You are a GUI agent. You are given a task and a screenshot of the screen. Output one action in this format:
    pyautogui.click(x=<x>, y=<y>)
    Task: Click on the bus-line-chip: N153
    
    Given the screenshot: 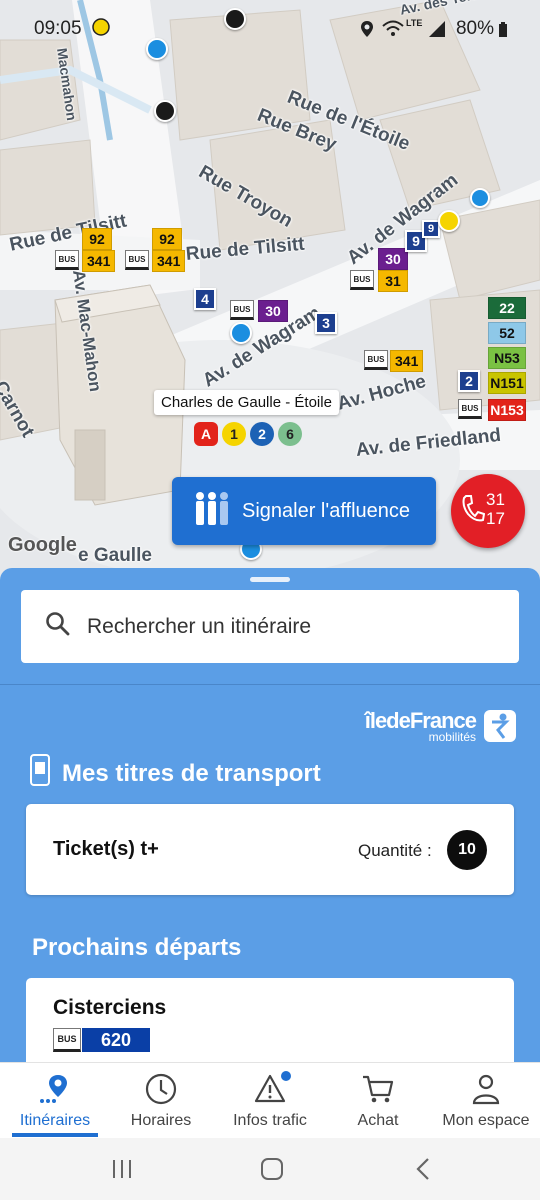 What is the action you would take?
    pyautogui.click(x=507, y=410)
    